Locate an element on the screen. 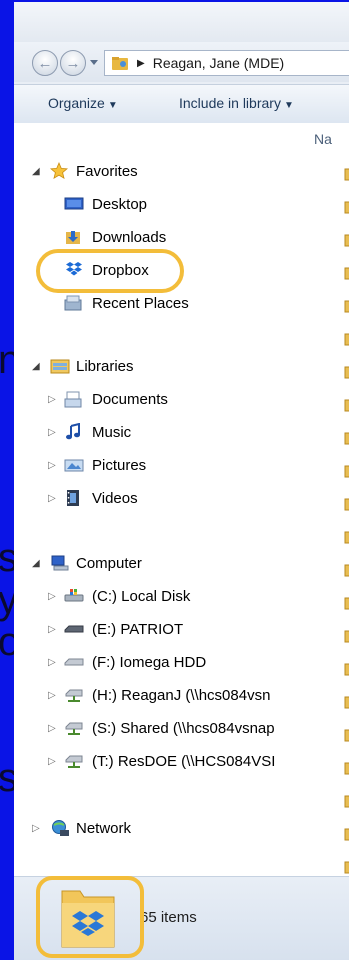 The image size is (349, 960). forward-button: → is located at coordinates (73, 63).